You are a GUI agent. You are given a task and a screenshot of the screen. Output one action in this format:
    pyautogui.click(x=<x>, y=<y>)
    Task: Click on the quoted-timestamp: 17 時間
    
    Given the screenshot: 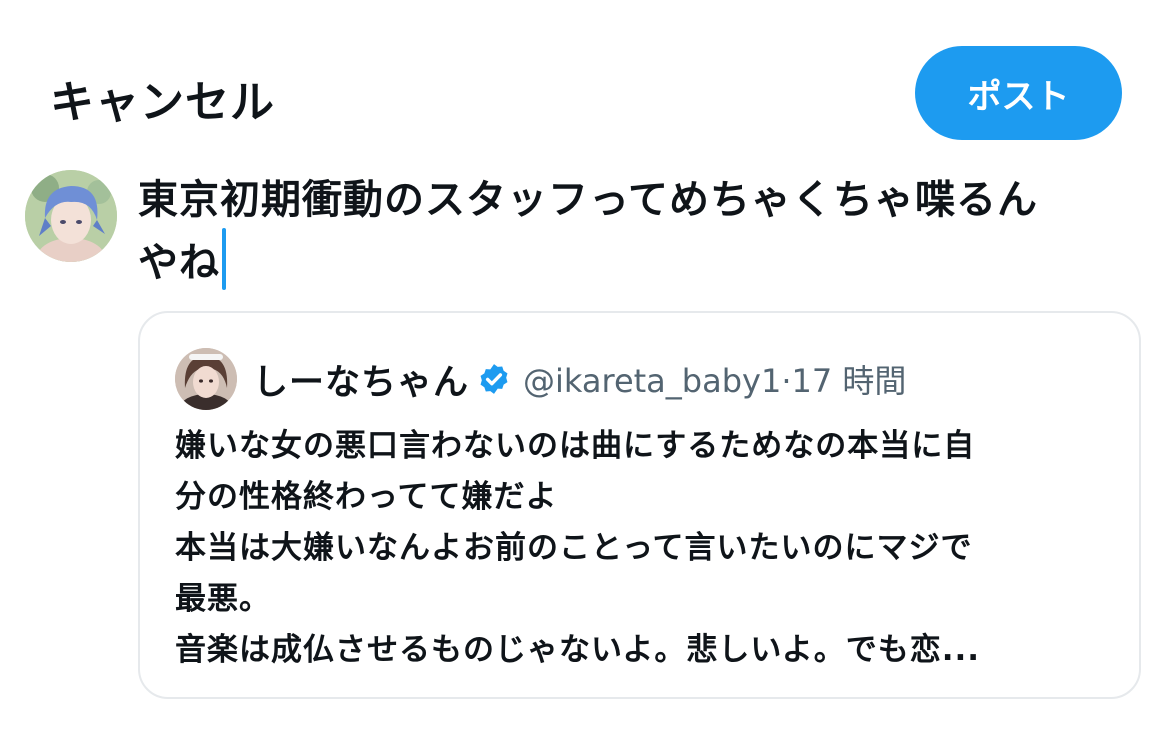 What is the action you would take?
    pyautogui.click(x=849, y=381)
    